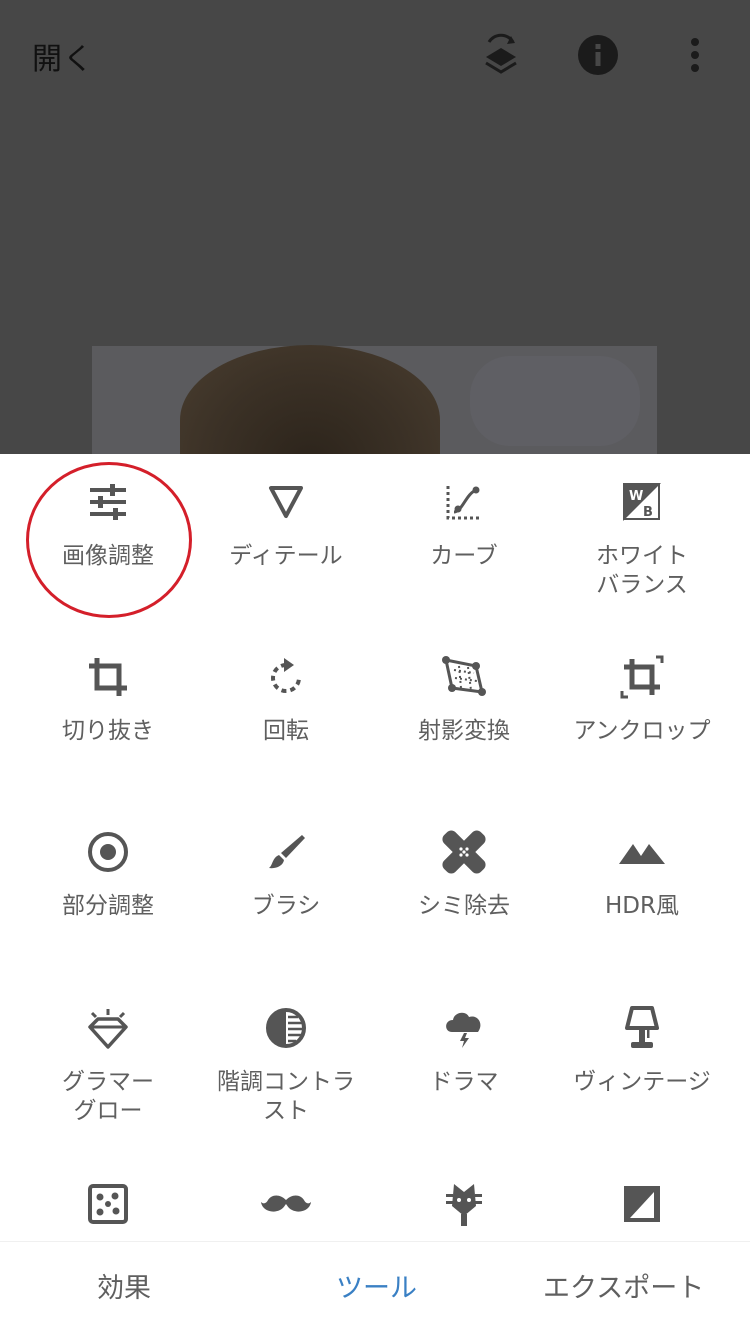 The height and width of the screenshot is (1334, 750). I want to click on tool-retrolux, so click(286, 1200).